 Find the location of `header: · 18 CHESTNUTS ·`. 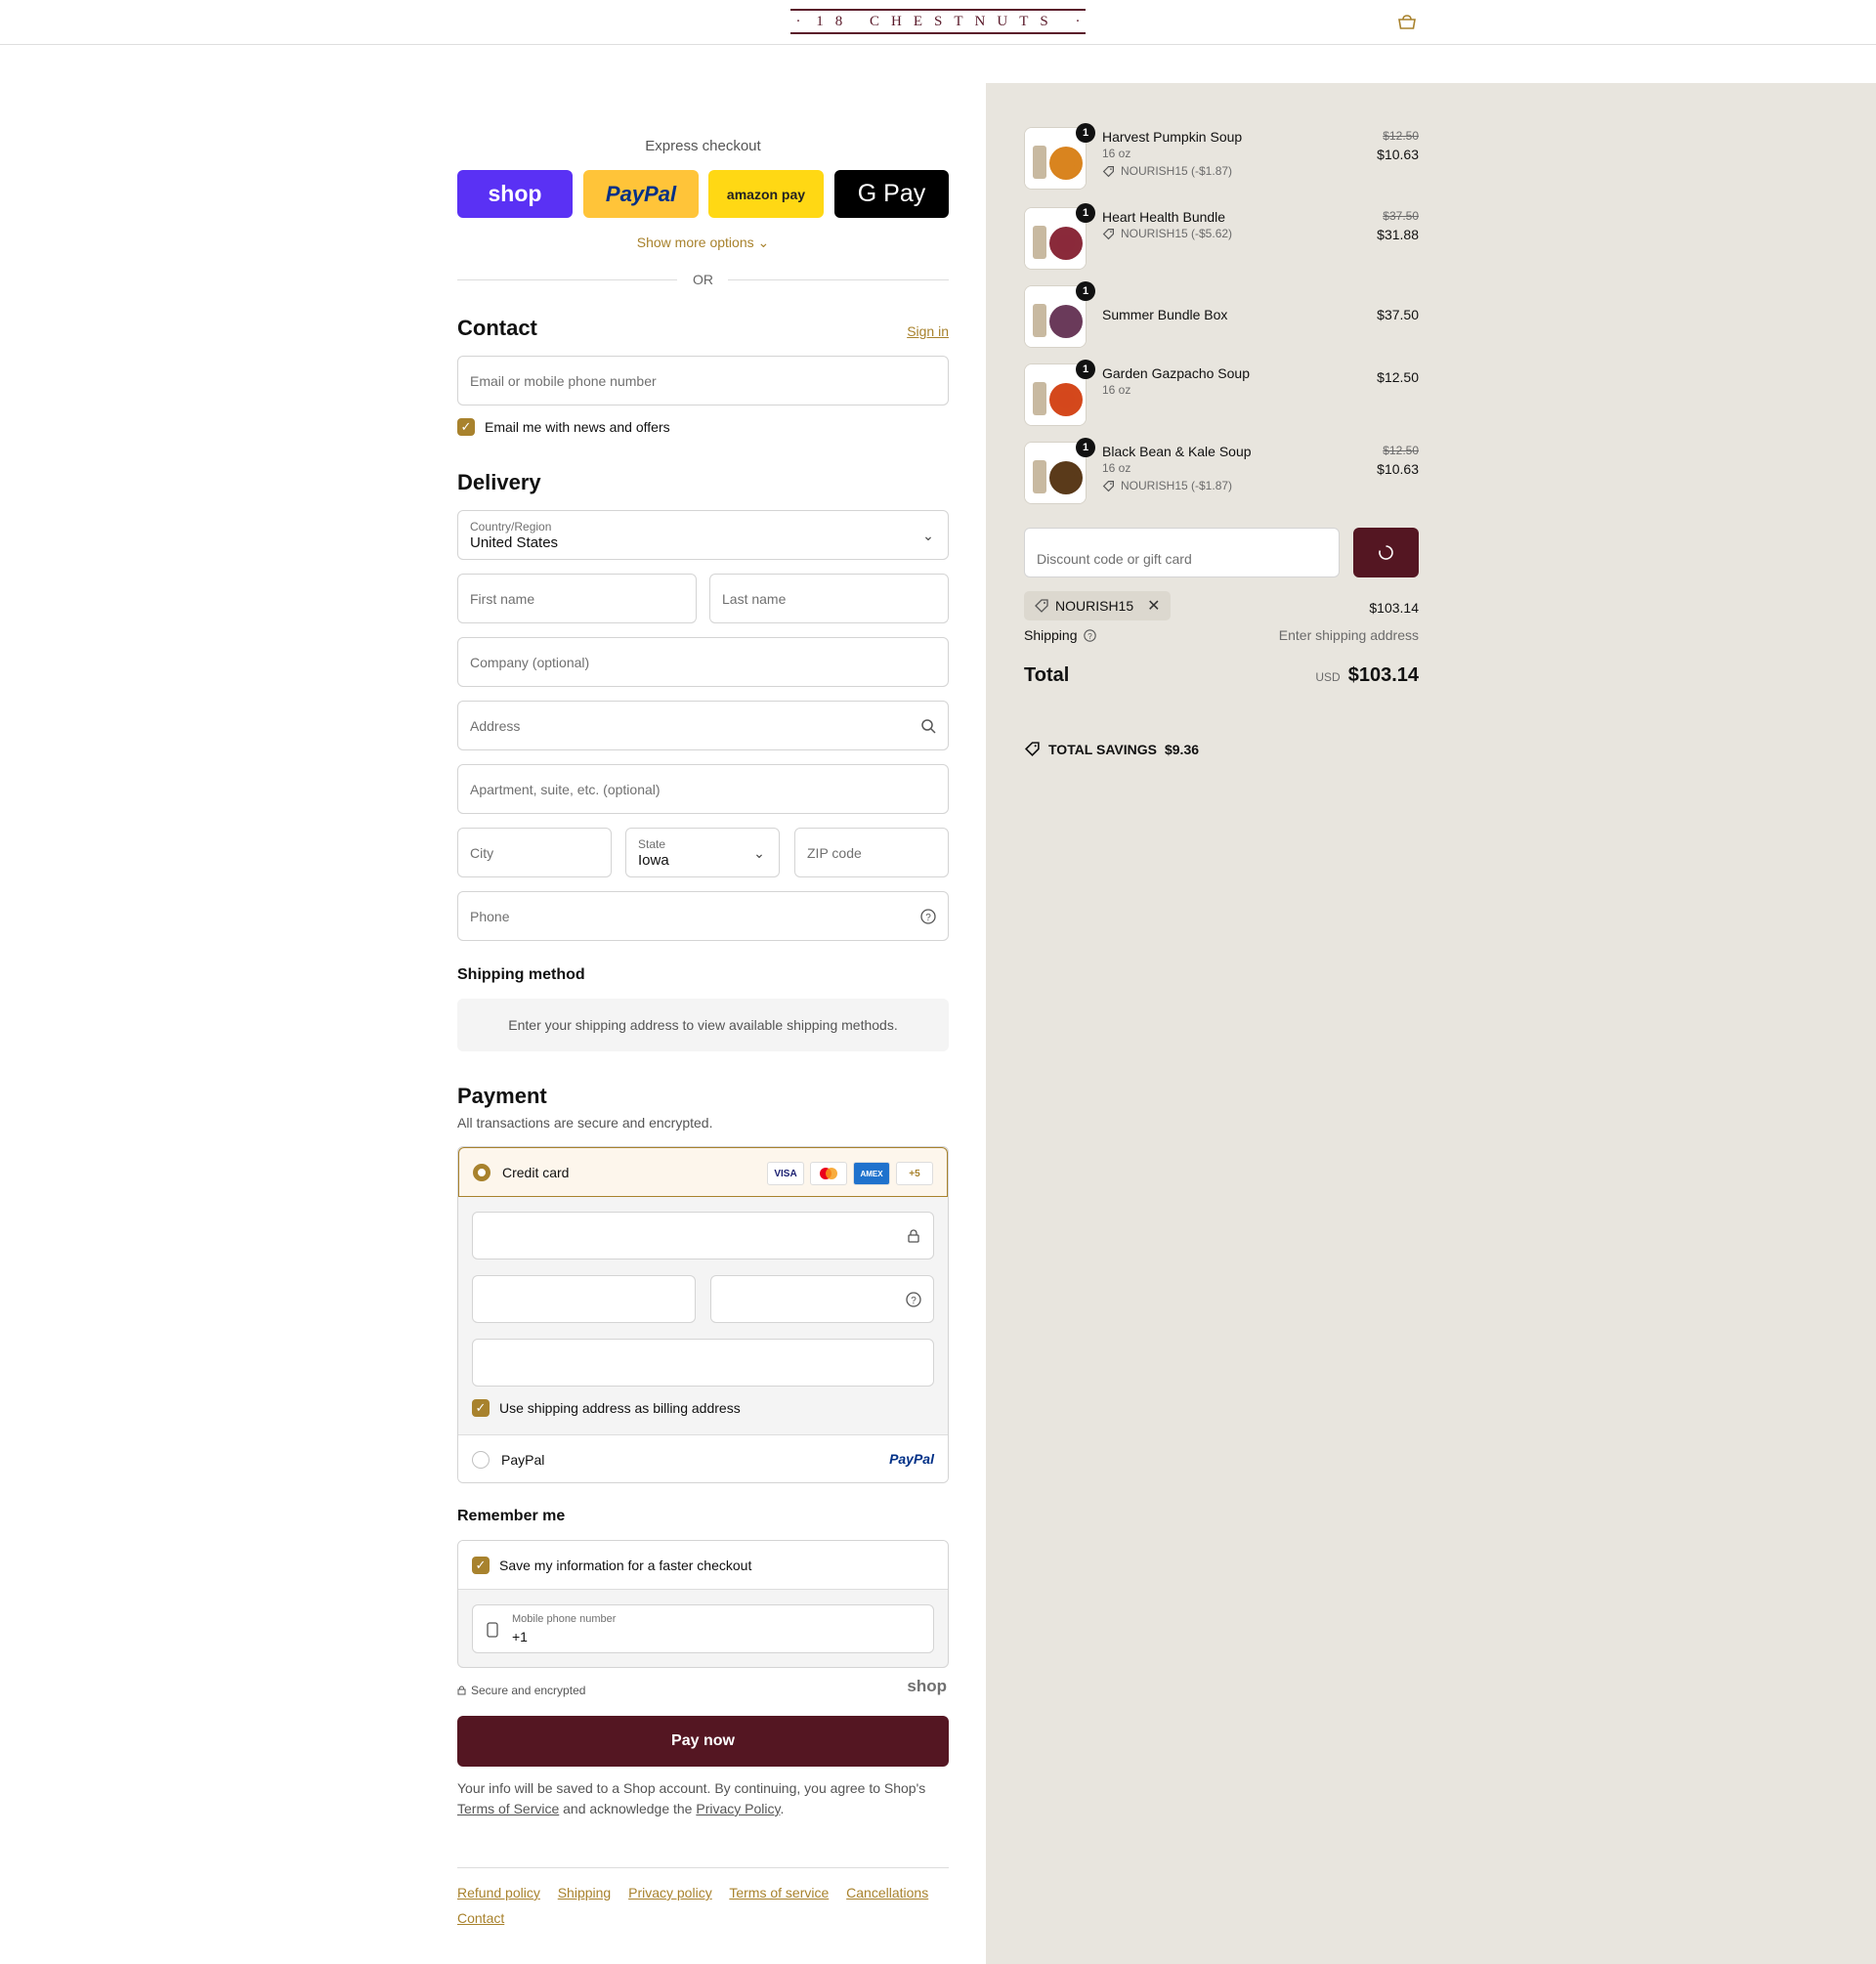

header: · 18 CHESTNUTS · is located at coordinates (938, 22).